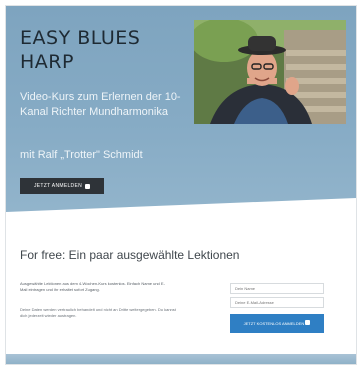  Describe the element at coordinates (81, 155) in the screenshot. I see `hero-author: mit Ralf „Trotter" Schmidt` at that location.